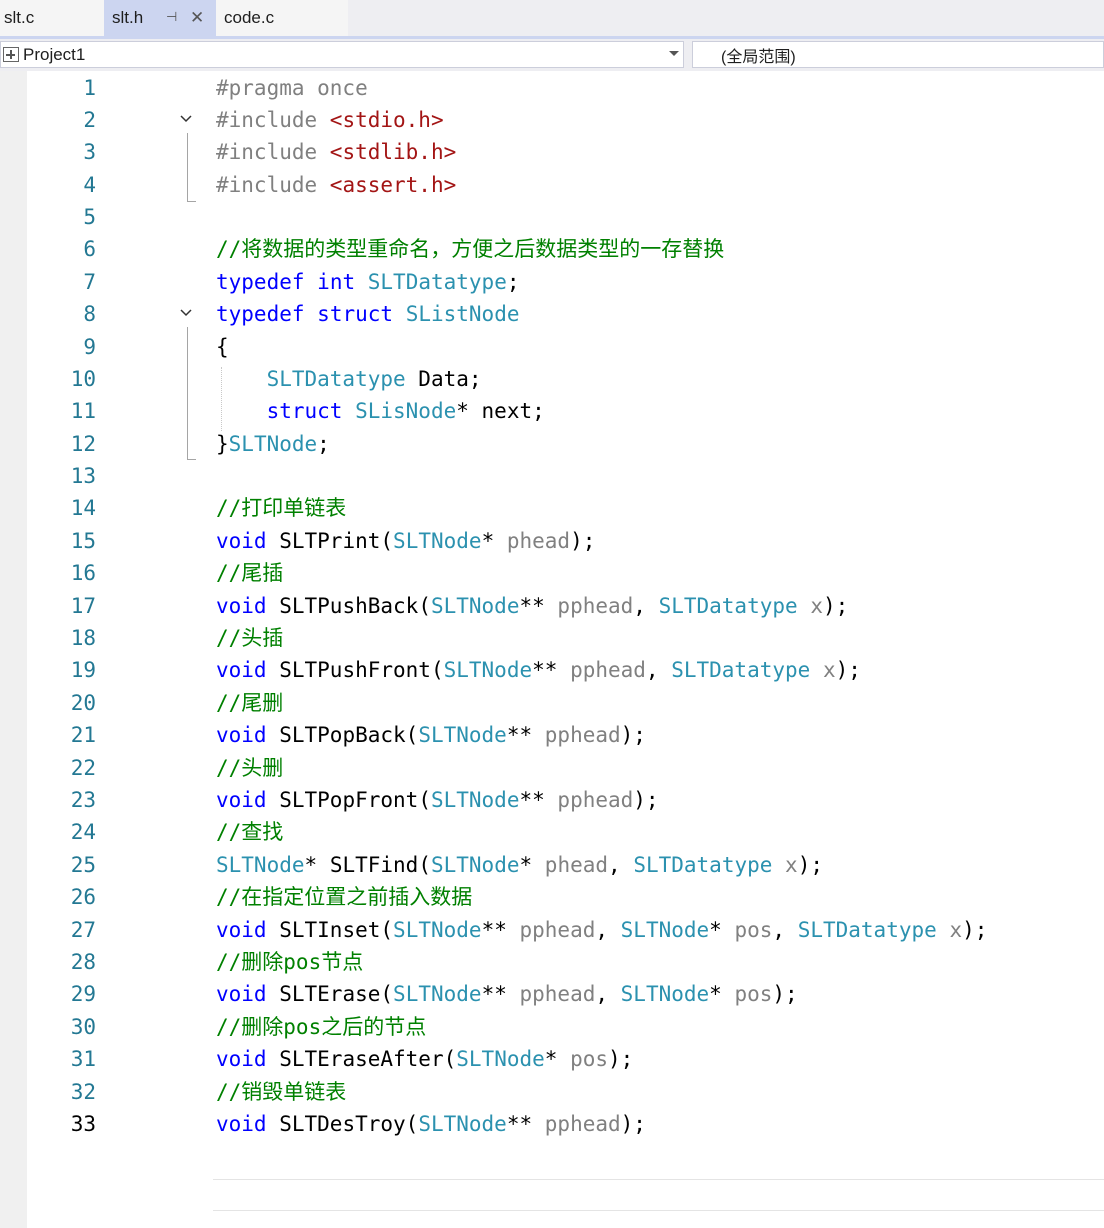  Describe the element at coordinates (83, 606) in the screenshot. I see `line-number: 17` at that location.